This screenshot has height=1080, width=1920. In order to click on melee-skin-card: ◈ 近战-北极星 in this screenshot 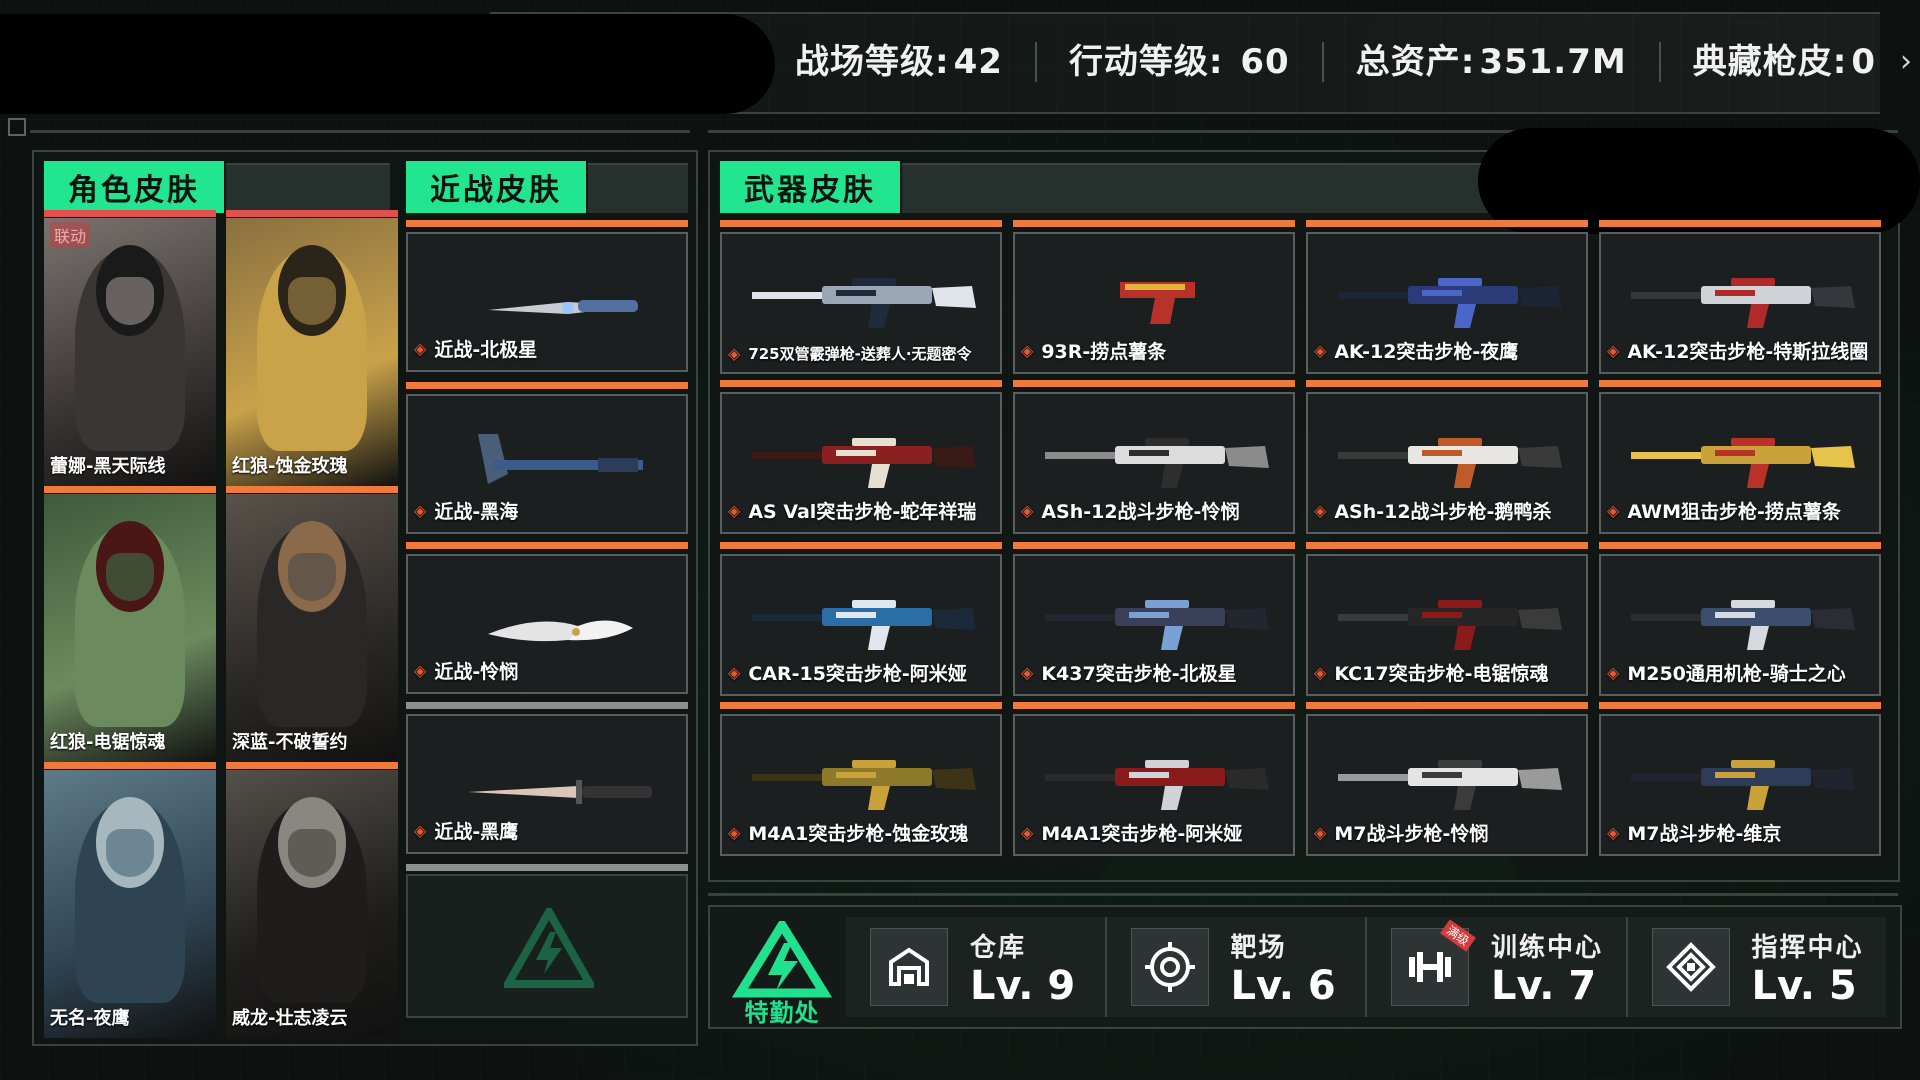, I will do `click(547, 302)`.